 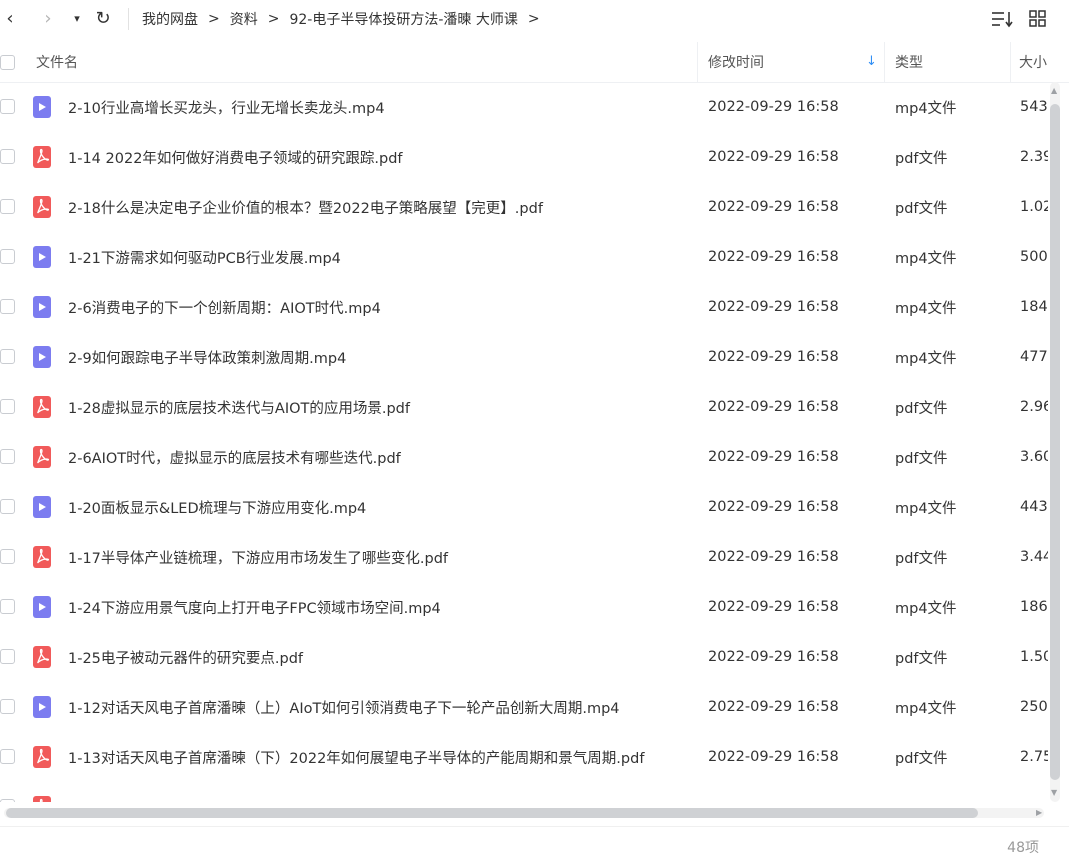 I want to click on file-name: 1-24下游应用景气度向上打开电子FPC领域市场空间.mp4, so click(x=254, y=607).